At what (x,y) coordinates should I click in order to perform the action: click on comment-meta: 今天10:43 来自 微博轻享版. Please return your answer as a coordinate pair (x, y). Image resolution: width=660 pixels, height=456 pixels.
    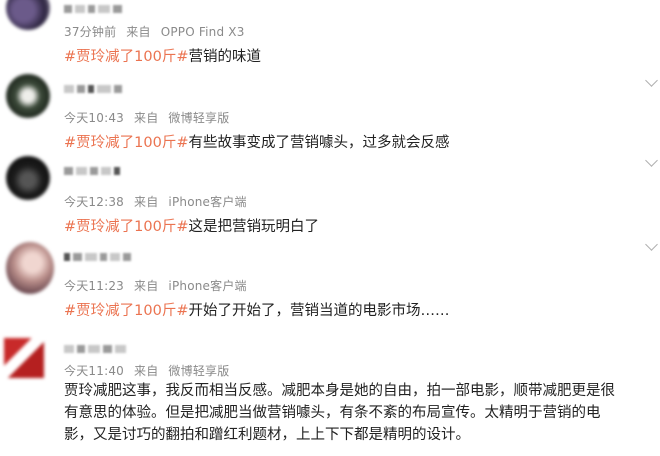
    Looking at the image, I should click on (149, 117).